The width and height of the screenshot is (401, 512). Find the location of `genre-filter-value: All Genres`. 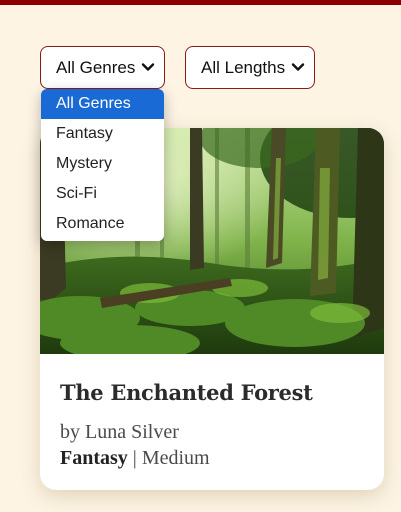

genre-filter-value: All Genres is located at coordinates (96, 67).